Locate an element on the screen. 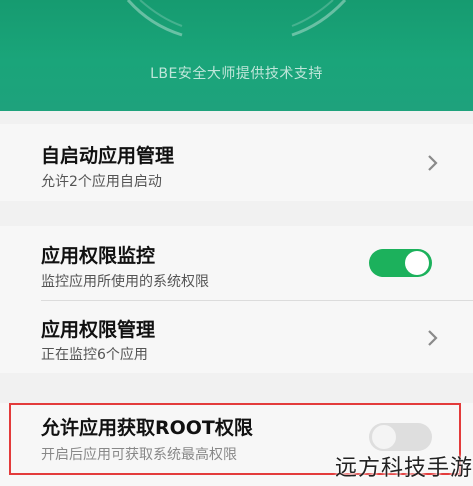 The width and height of the screenshot is (473, 486). row-subtitle: 开启后应用可获取系统最高权限 is located at coordinates (139, 455).